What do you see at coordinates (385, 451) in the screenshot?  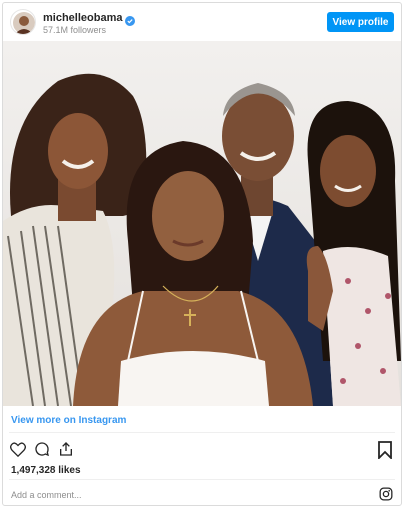 I see `bookmark-icon` at bounding box center [385, 451].